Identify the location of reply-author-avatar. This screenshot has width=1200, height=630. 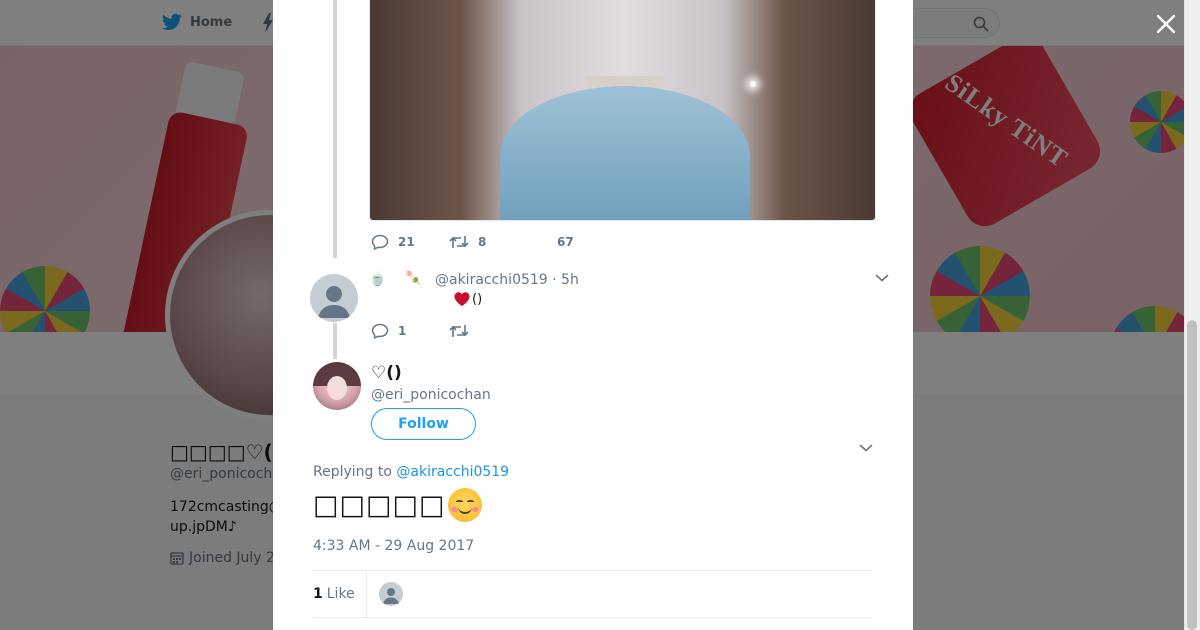
(334, 298).